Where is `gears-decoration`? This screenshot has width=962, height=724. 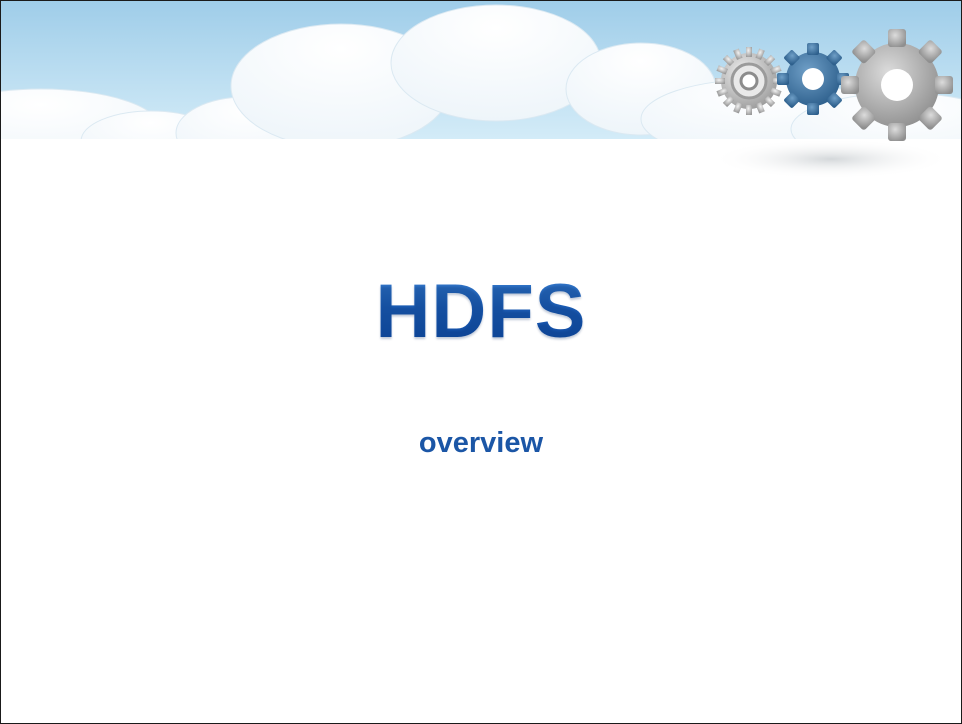 gears-decoration is located at coordinates (831, 88).